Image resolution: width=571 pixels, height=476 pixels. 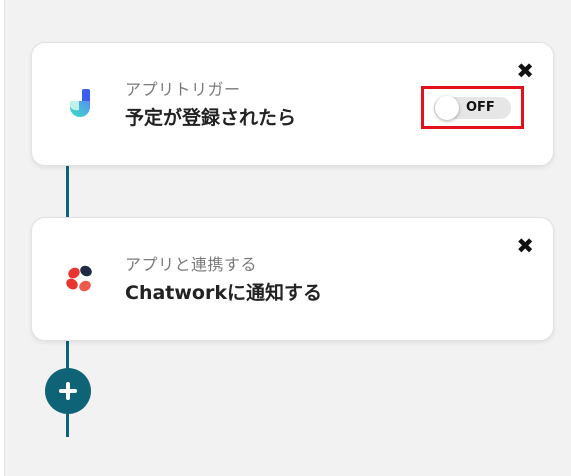 What do you see at coordinates (480, 107) in the screenshot?
I see `toggle-state-label: OFF` at bounding box center [480, 107].